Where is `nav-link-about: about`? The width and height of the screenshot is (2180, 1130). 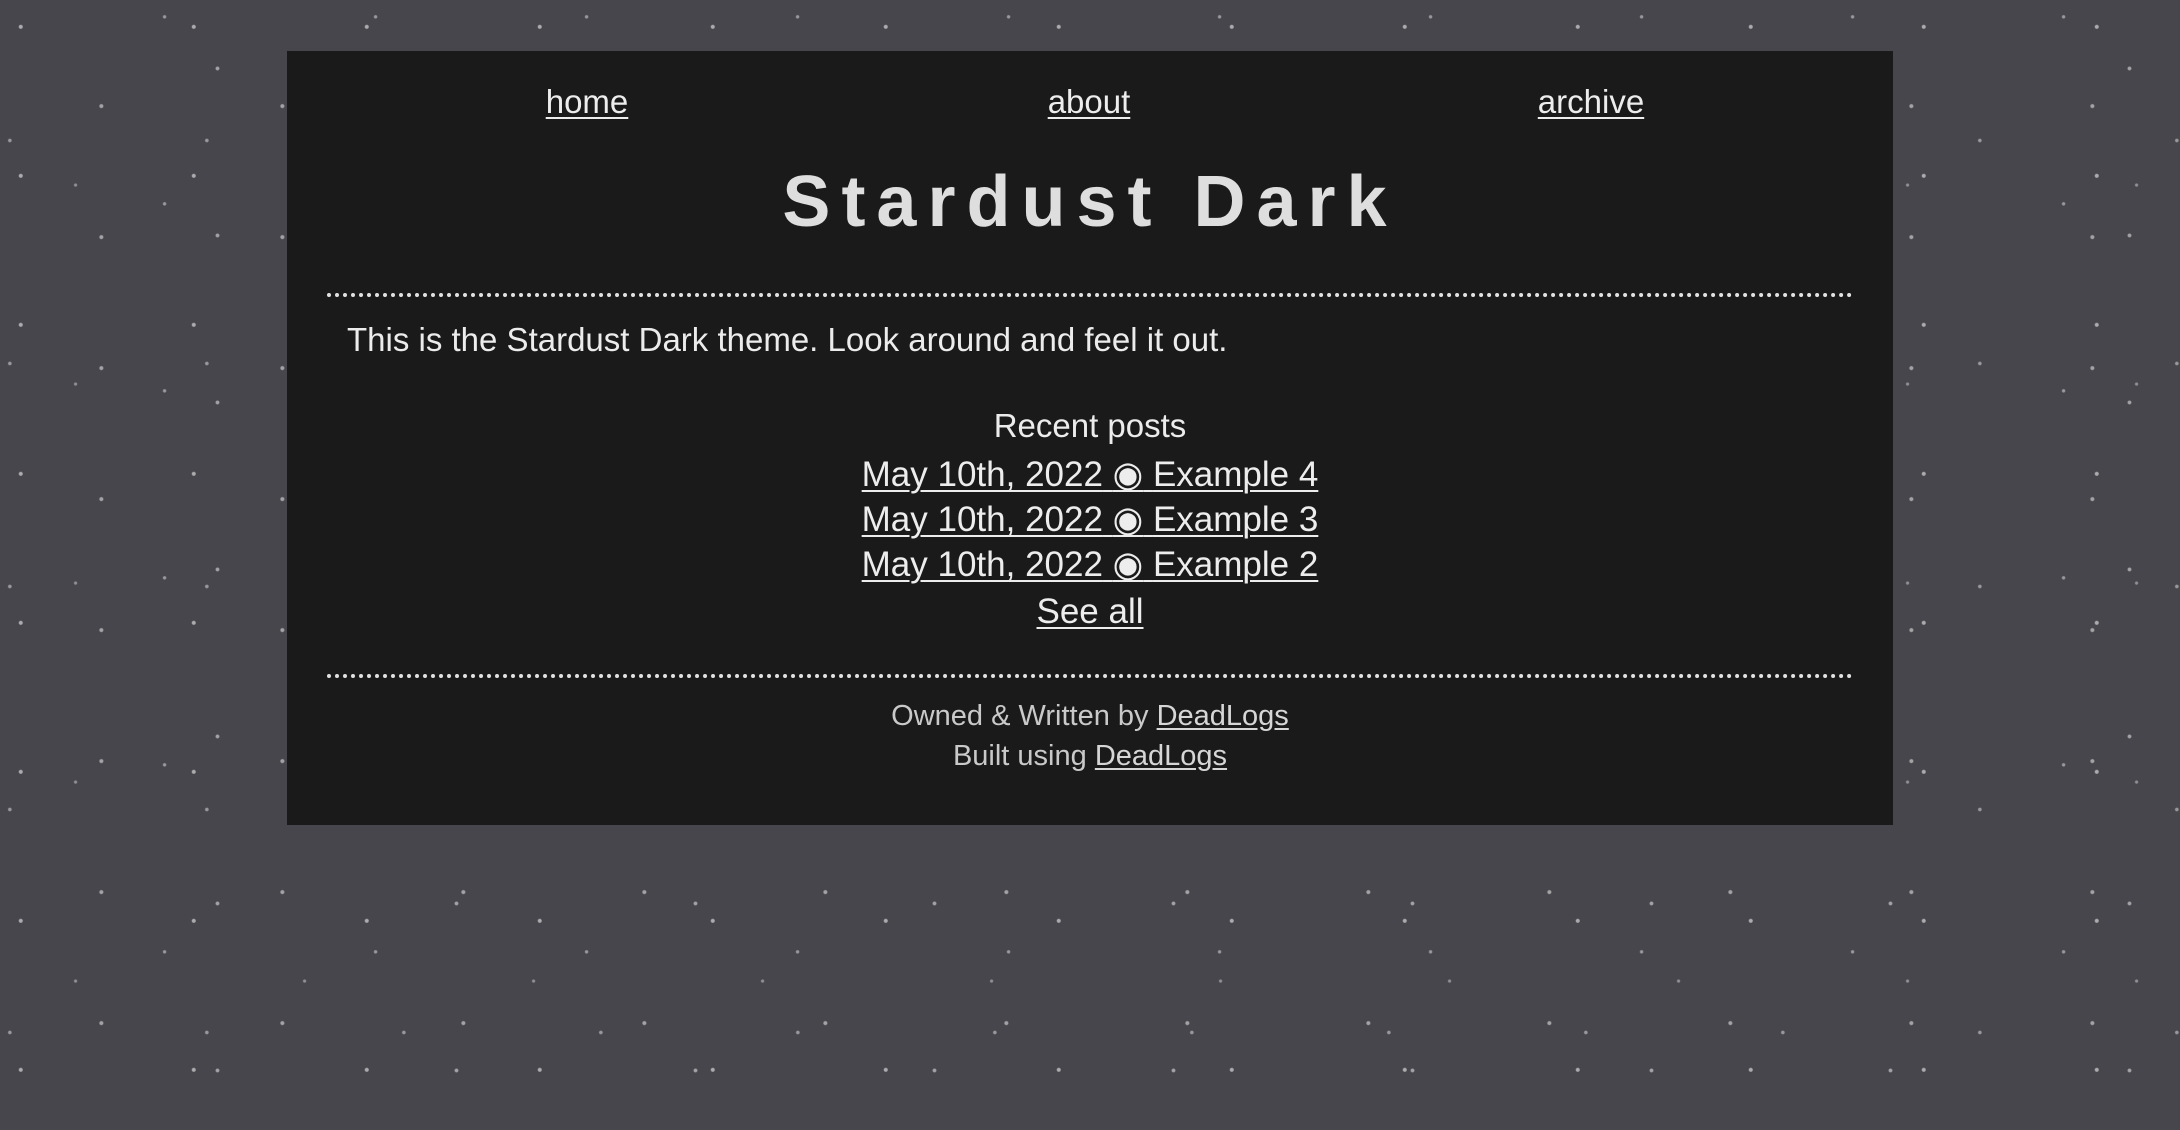
nav-link-about: about is located at coordinates (1089, 102).